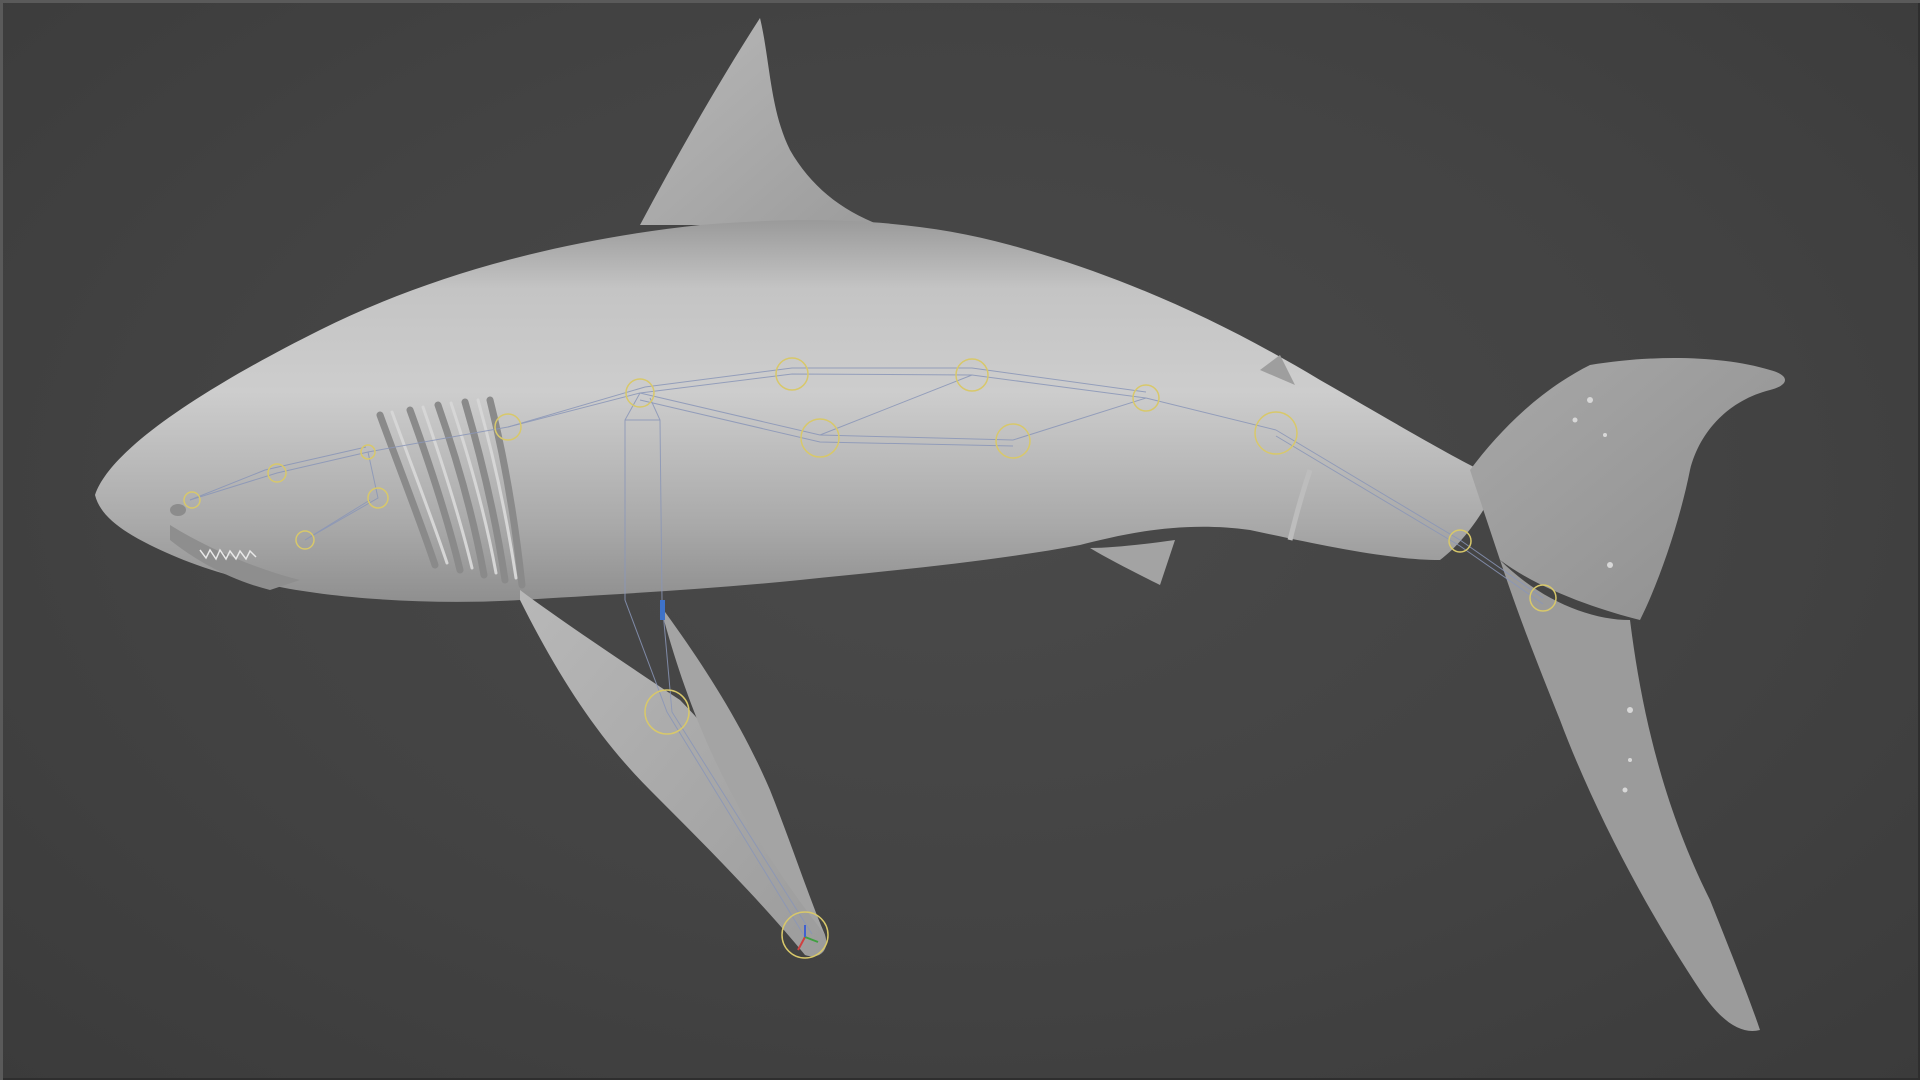 The image size is (1920, 1080). What do you see at coordinates (662, 610) in the screenshot?
I see `joint-pectoral-root-marker` at bounding box center [662, 610].